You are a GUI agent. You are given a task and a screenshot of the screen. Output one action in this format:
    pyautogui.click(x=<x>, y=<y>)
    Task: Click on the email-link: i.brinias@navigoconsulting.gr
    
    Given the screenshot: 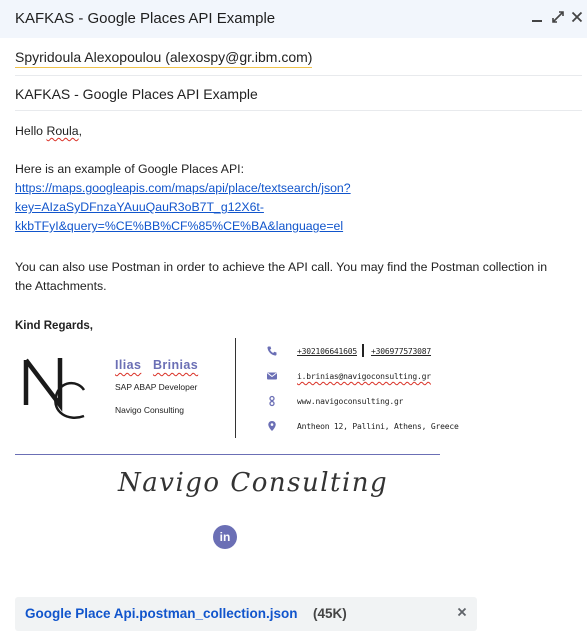 What is the action you would take?
    pyautogui.click(x=364, y=376)
    